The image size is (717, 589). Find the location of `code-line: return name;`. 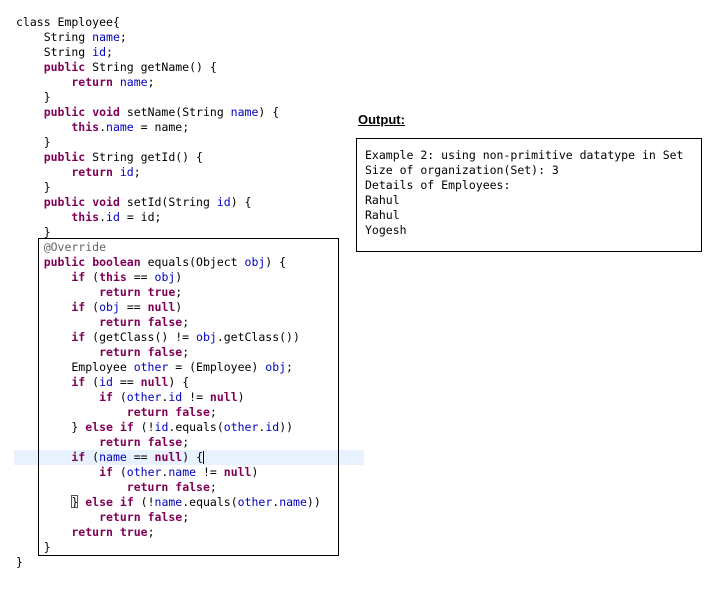

code-line: return name; is located at coordinates (85, 82).